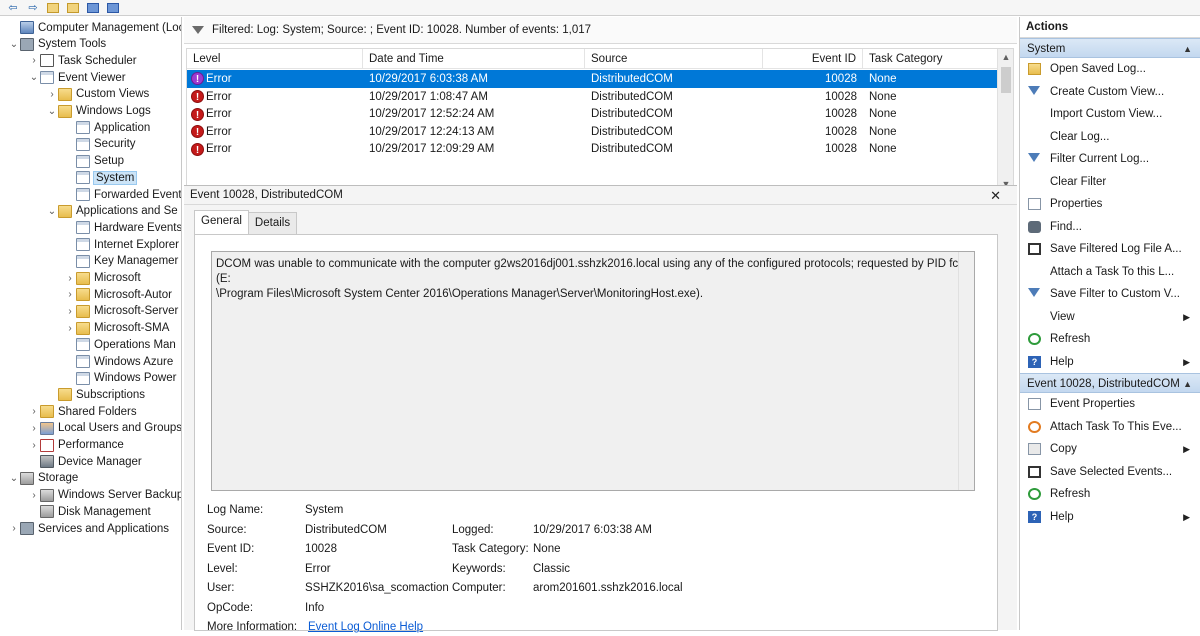 This screenshot has height=636, width=1200. I want to click on close-icon: ✕, so click(995, 196).